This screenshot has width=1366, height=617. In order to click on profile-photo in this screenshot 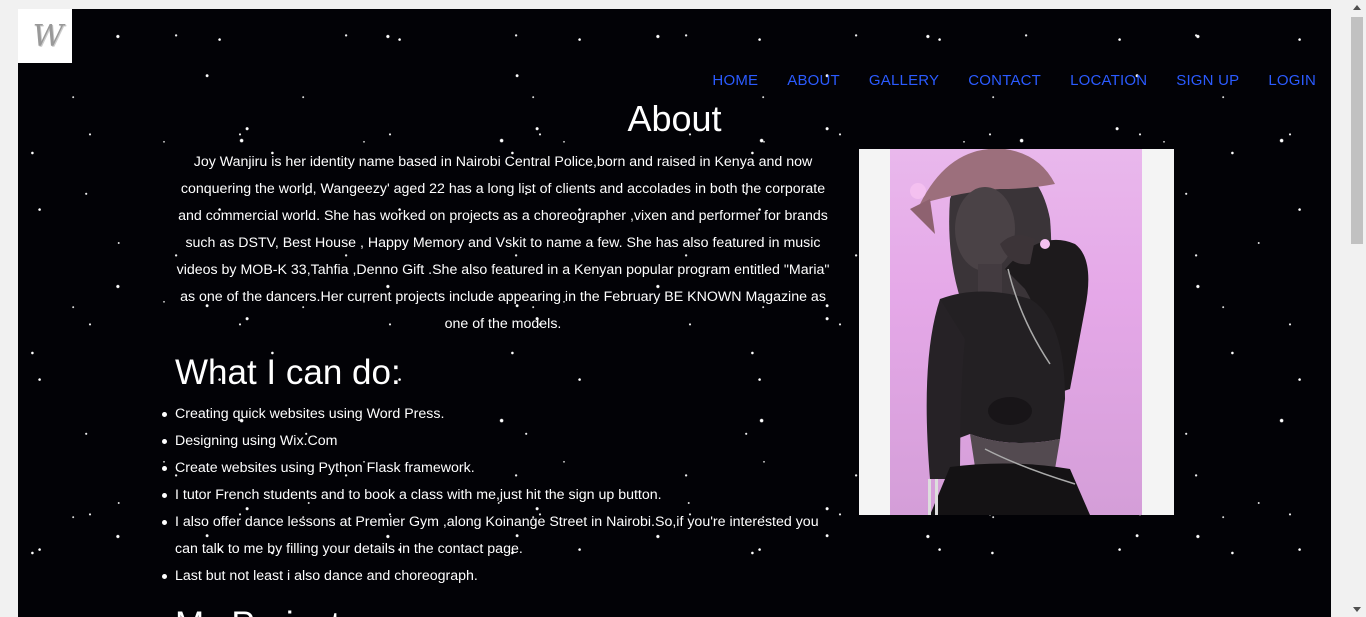, I will do `click(1016, 332)`.